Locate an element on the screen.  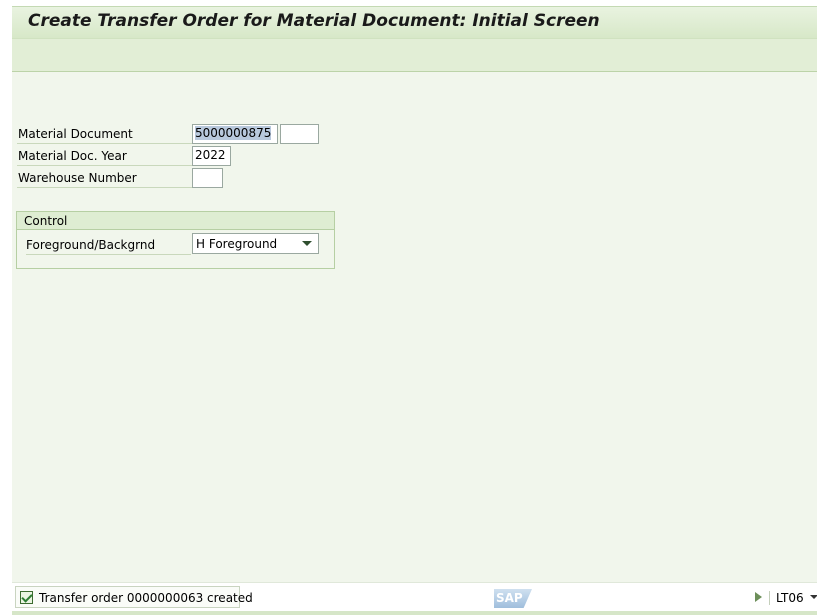
window-left-edge is located at coordinates (6, 307).